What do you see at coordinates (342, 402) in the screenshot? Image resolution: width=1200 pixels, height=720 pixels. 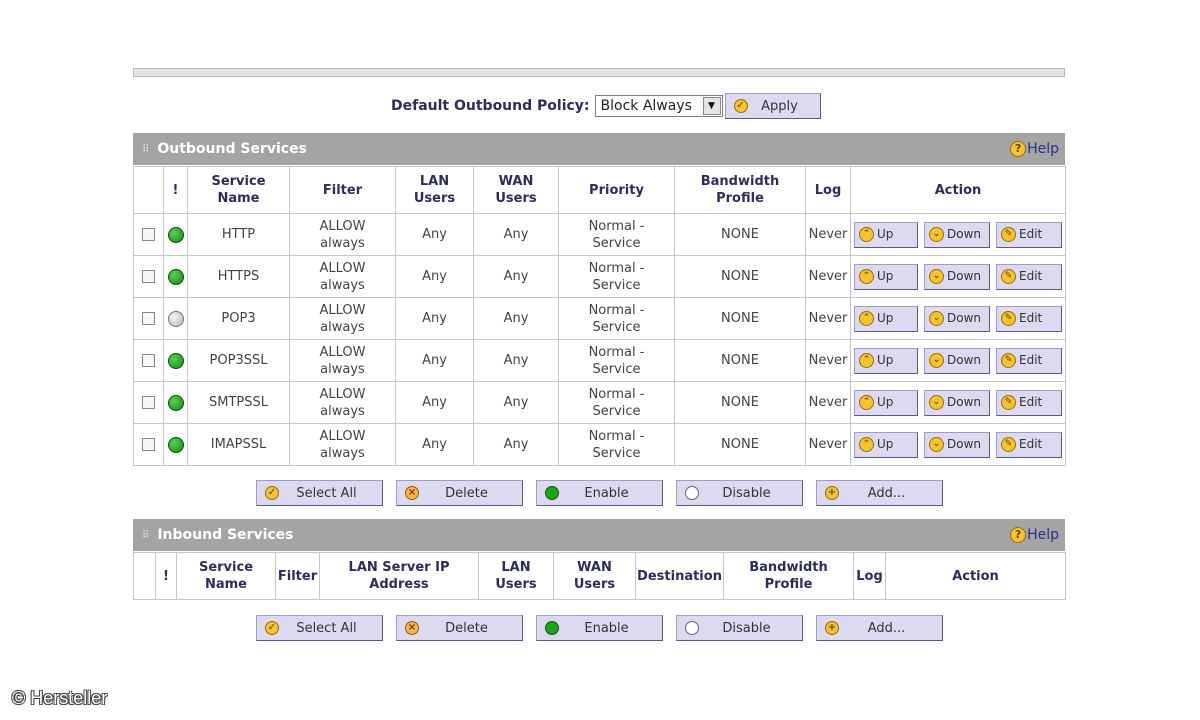 I see `filter-cell: ALLOW always` at bounding box center [342, 402].